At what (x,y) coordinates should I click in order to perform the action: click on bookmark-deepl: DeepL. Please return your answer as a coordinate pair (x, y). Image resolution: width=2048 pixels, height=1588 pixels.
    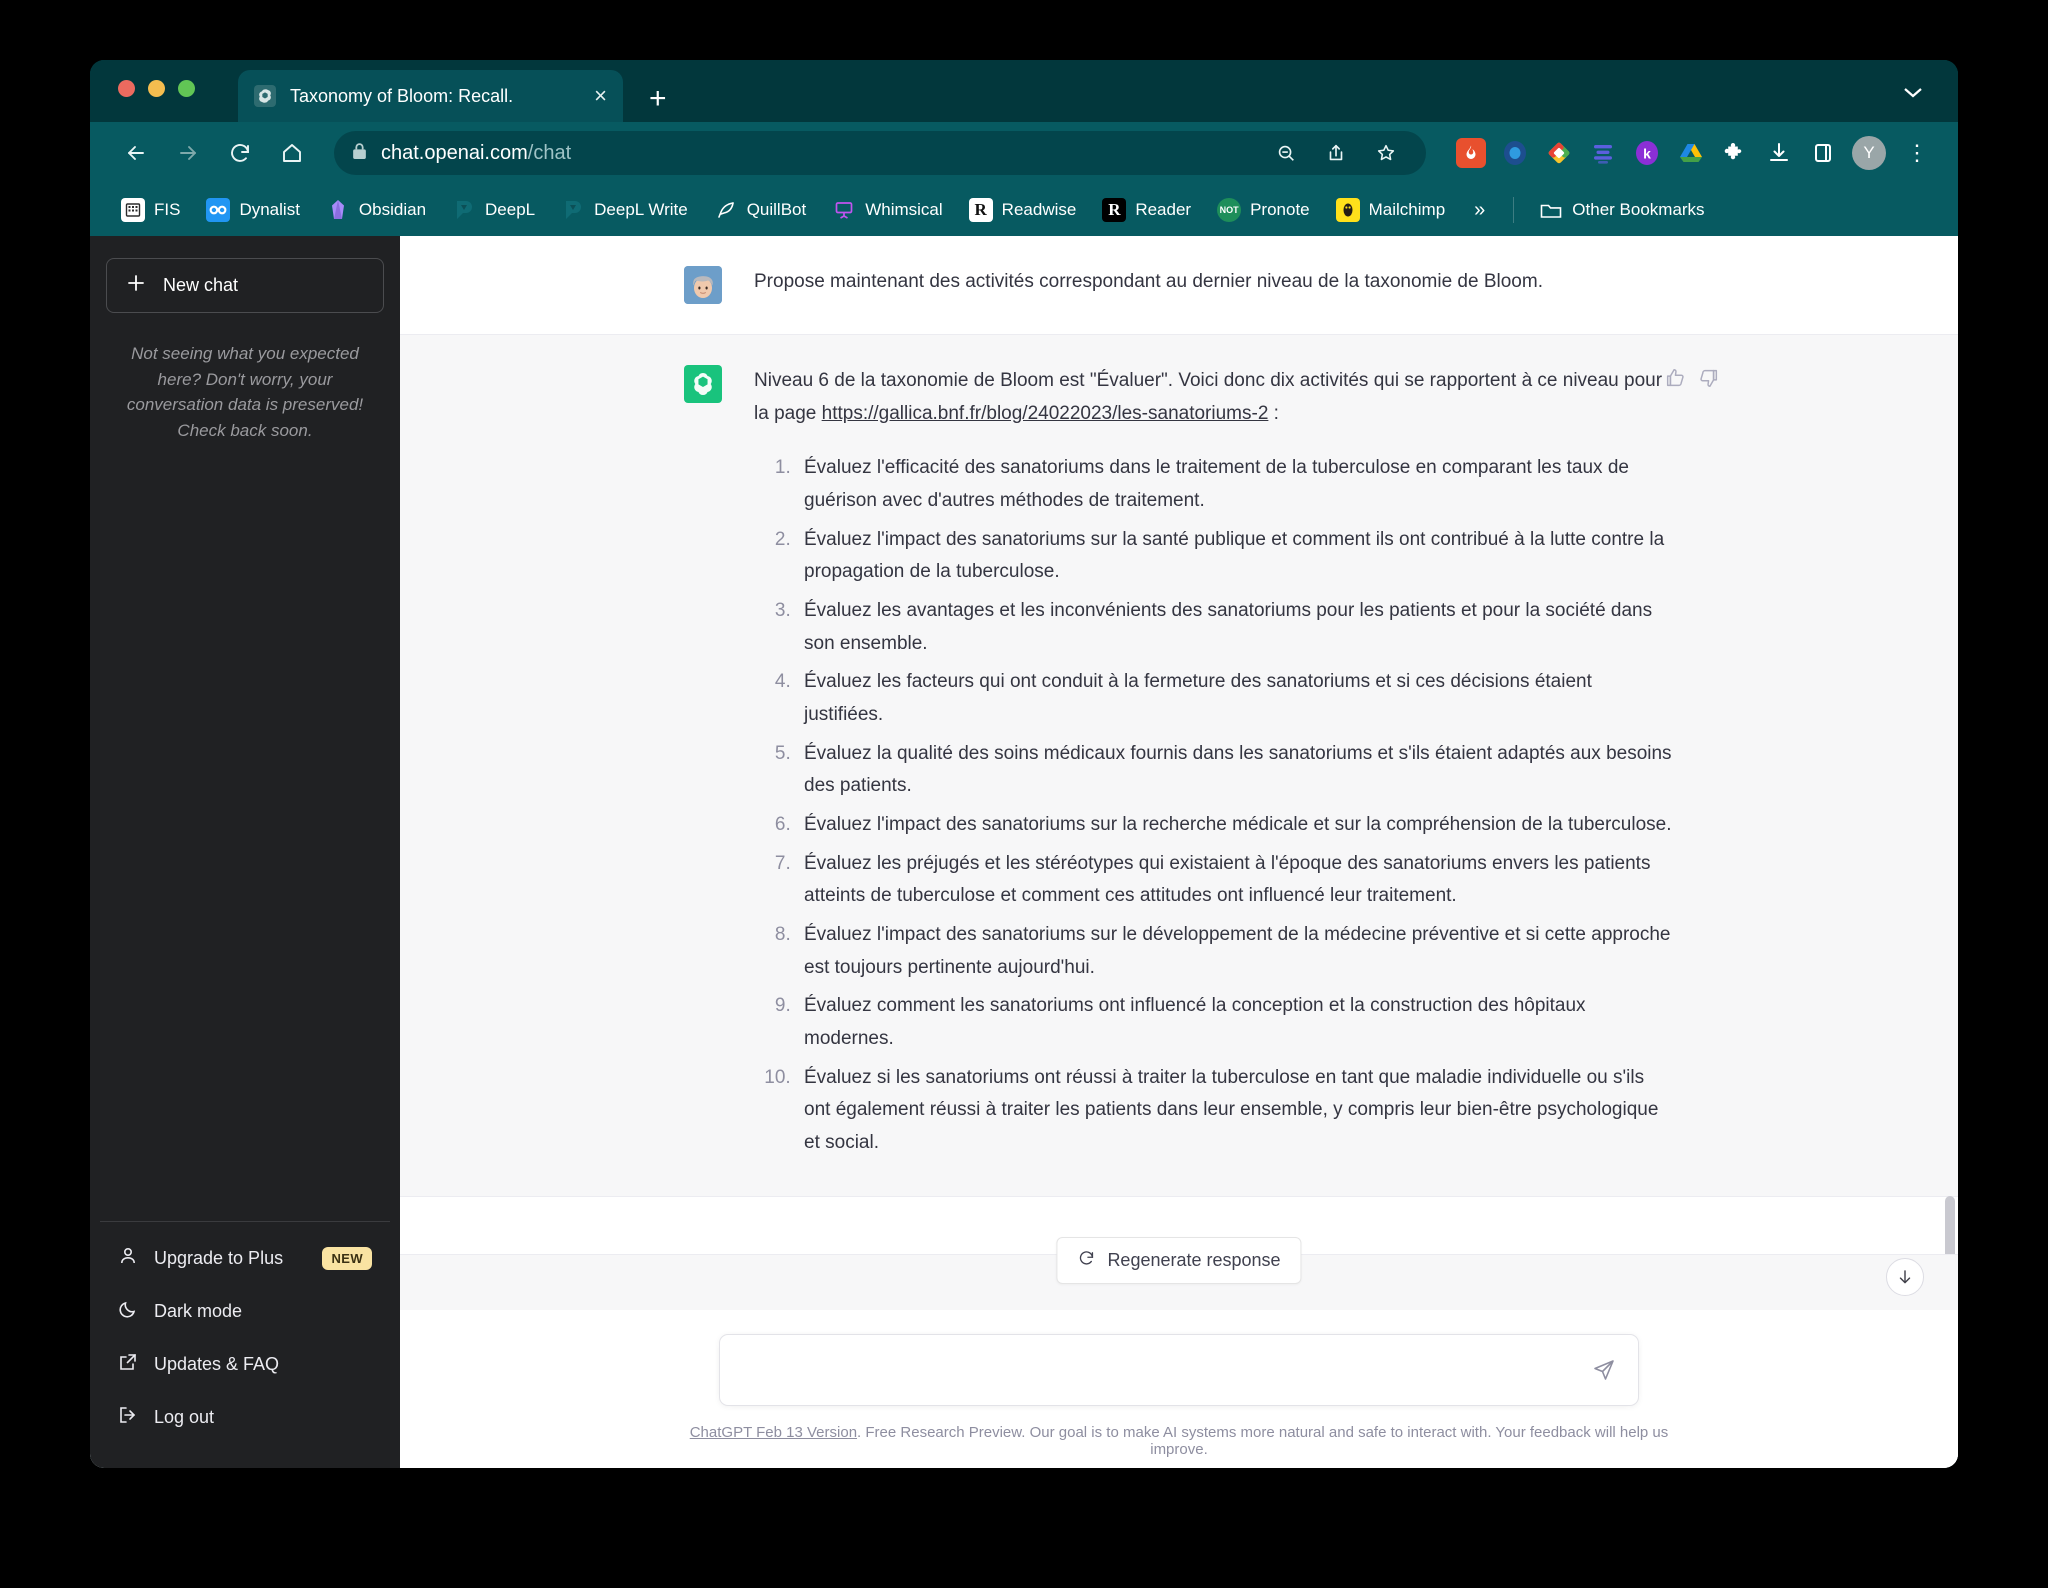
    Looking at the image, I should click on (493, 210).